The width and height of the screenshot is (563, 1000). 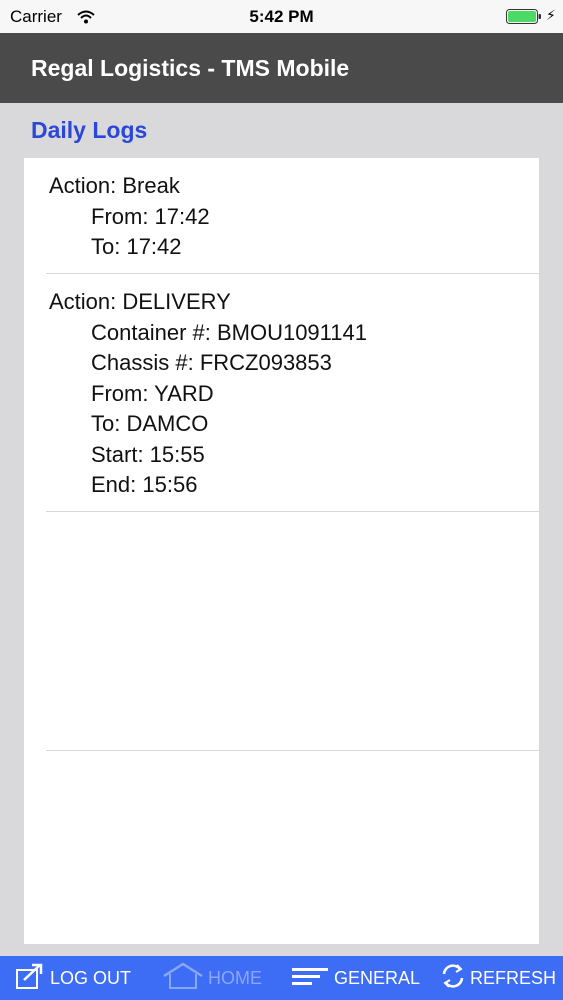 What do you see at coordinates (114, 185) in the screenshot?
I see `log-action: Action: Break` at bounding box center [114, 185].